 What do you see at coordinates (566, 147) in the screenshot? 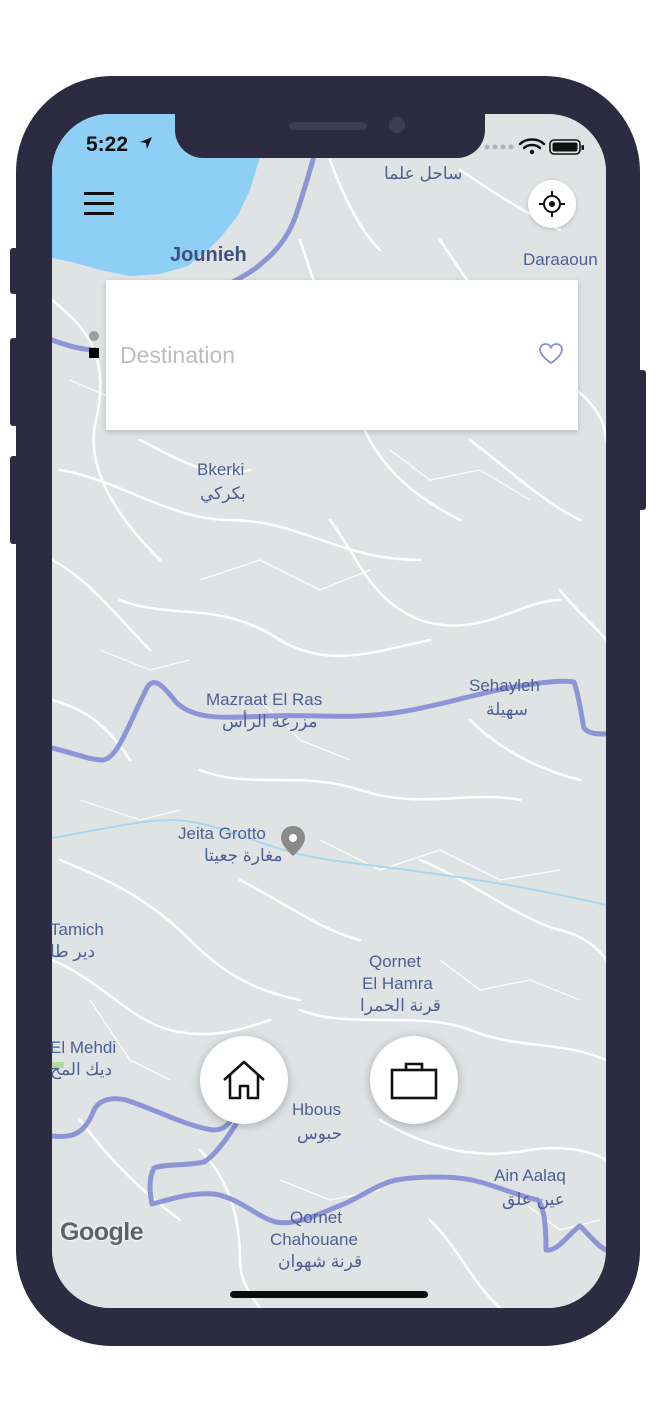
I see `battery-icon` at bounding box center [566, 147].